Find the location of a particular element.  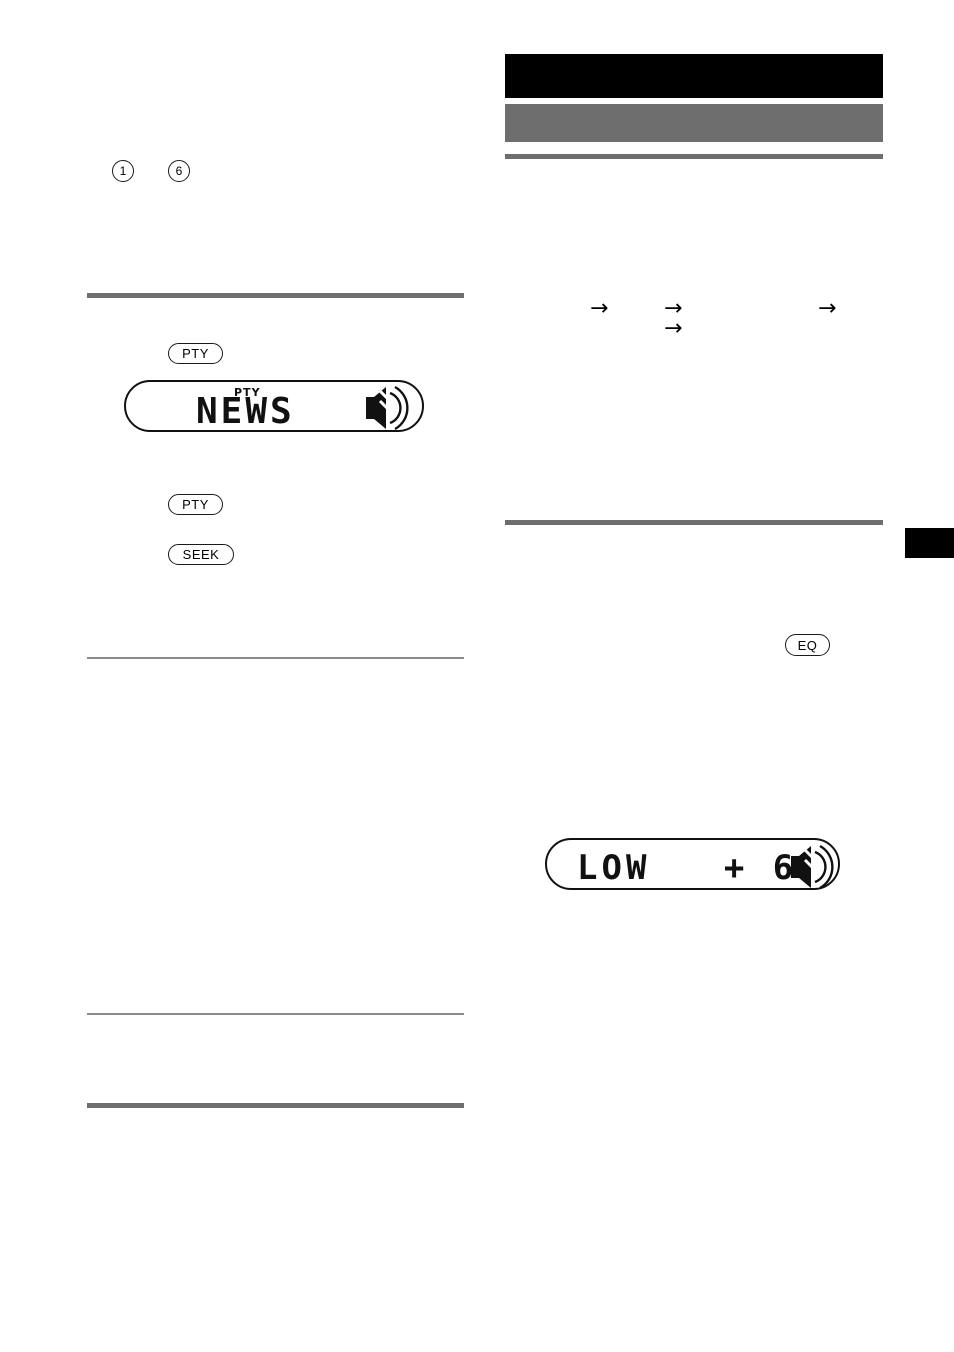

flow-arrow-4: → is located at coordinates (673, 328).